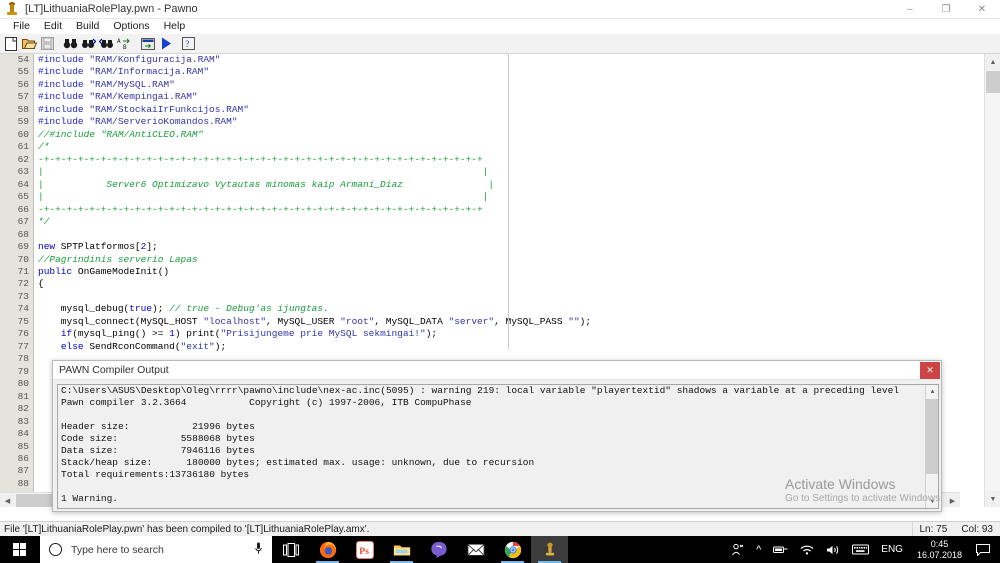  What do you see at coordinates (438, 549) in the screenshot?
I see `taskbar-app-viber` at bounding box center [438, 549].